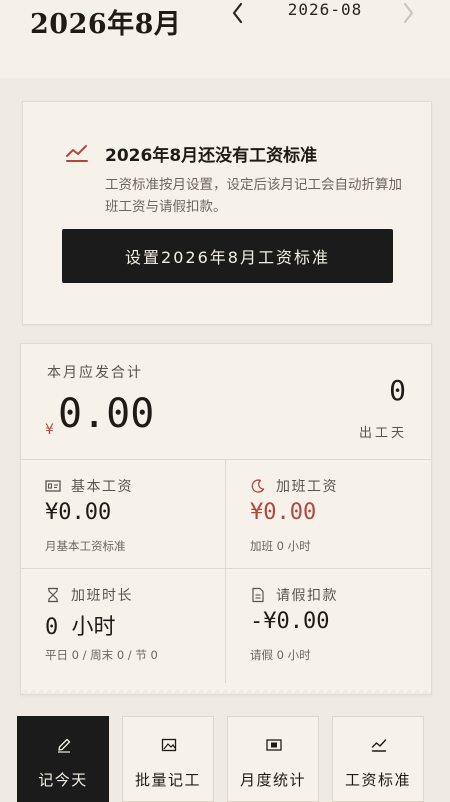  Describe the element at coordinates (325, 9) in the screenshot. I see `month-label: 2026-08` at that location.